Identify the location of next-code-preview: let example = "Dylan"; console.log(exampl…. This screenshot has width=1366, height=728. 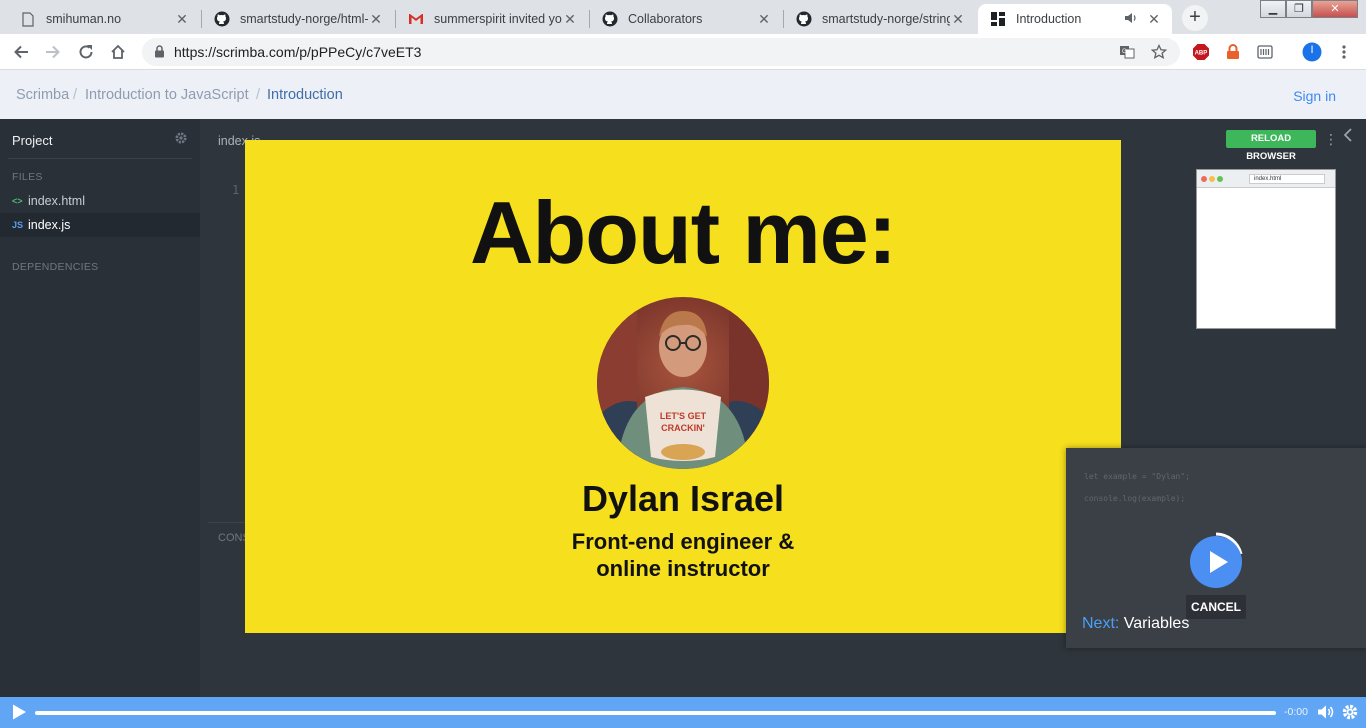
(1137, 488).